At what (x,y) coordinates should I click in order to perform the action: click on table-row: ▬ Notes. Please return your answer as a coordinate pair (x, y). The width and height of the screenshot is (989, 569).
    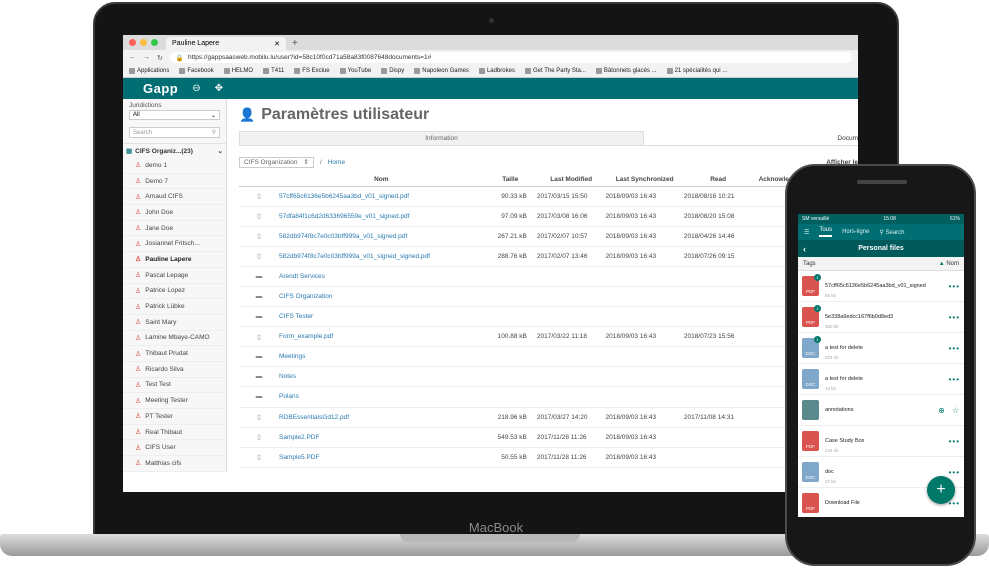
    Looking at the image, I should click on (519, 377).